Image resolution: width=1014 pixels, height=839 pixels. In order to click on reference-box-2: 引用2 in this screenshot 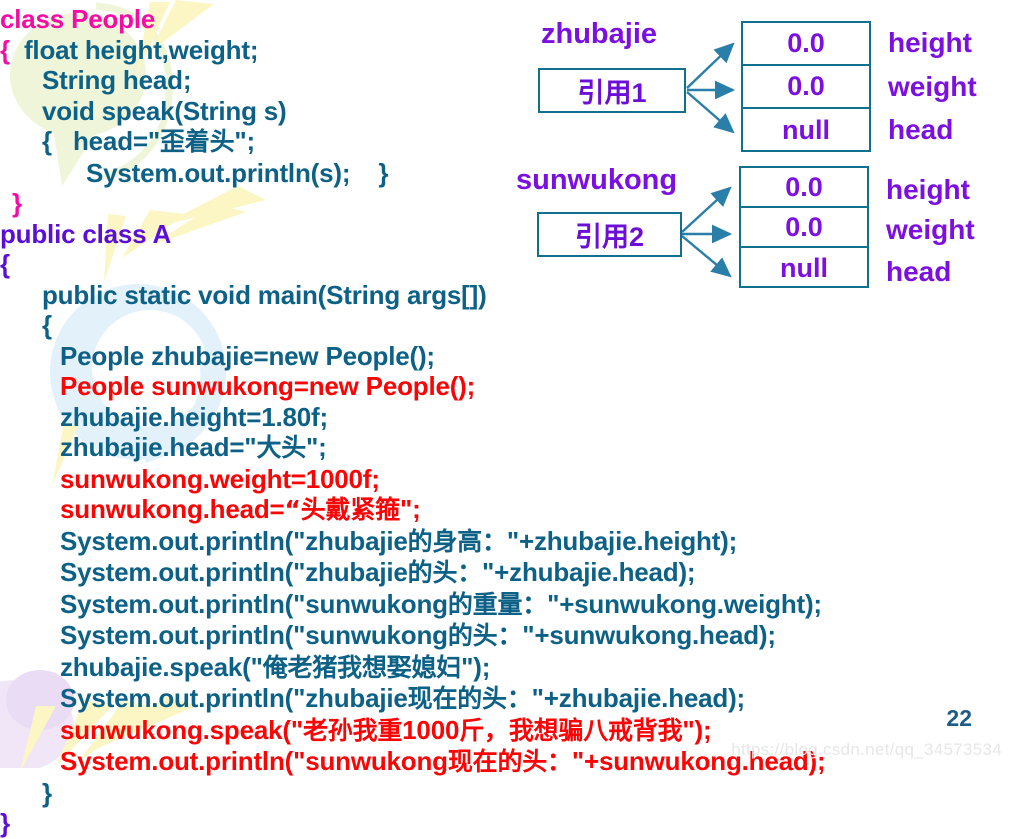, I will do `click(609, 234)`.